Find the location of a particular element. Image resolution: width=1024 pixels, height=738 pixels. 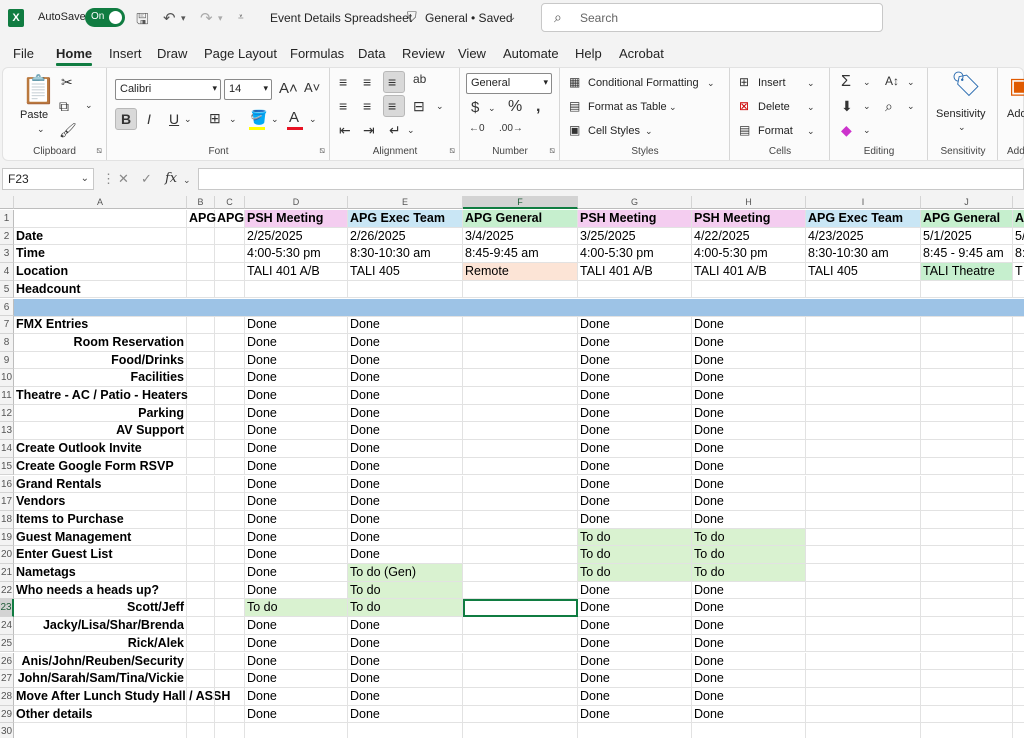

cell-c27 is located at coordinates (230, 679).